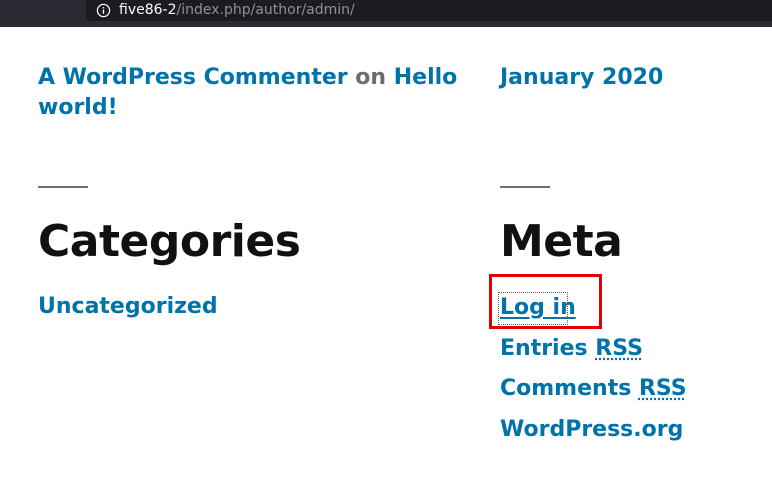  What do you see at coordinates (566, 388) in the screenshot?
I see `comments-rss-label: Comments` at bounding box center [566, 388].